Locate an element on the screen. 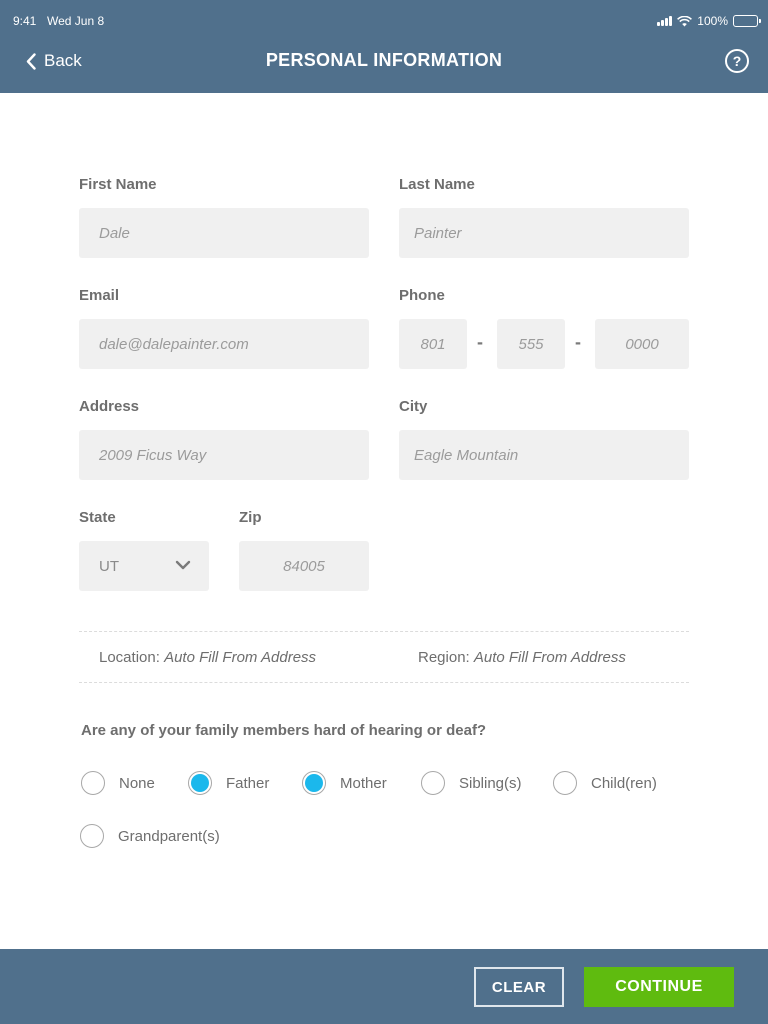 The width and height of the screenshot is (768, 1024). phone-prefix-input: 555 is located at coordinates (531, 344).